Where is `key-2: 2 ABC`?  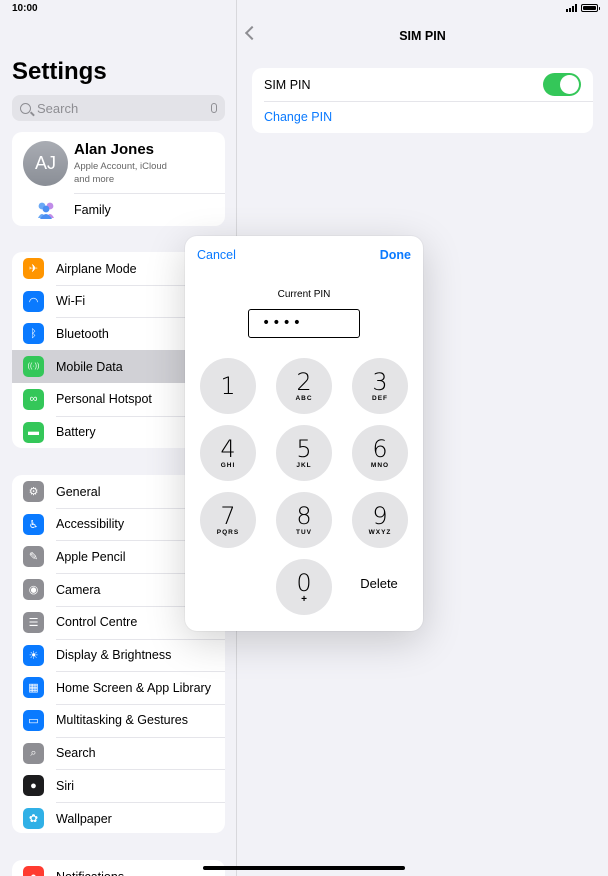 key-2: 2 ABC is located at coordinates (304, 386).